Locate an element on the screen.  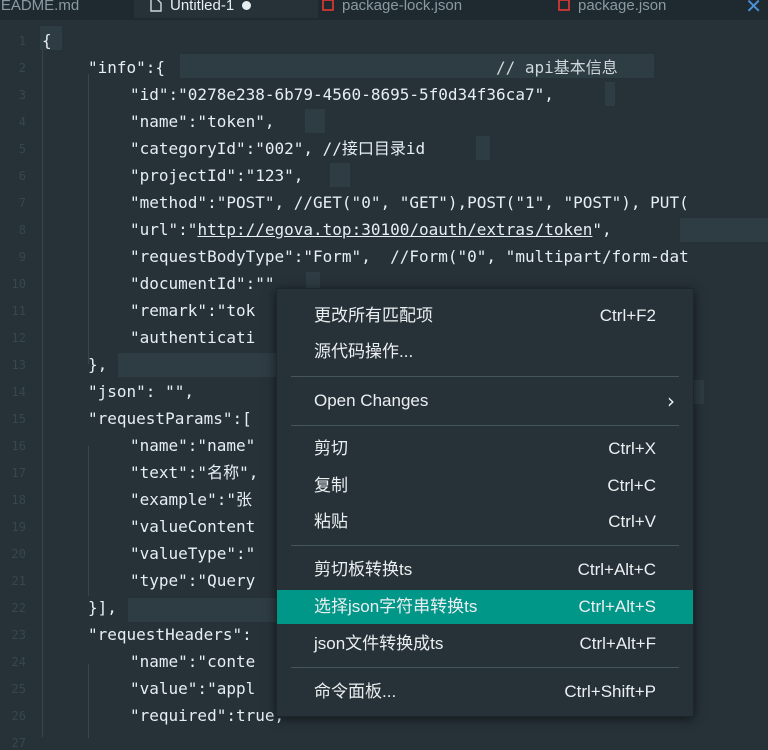
tab-package-json: package.json is located at coordinates (612, 9).